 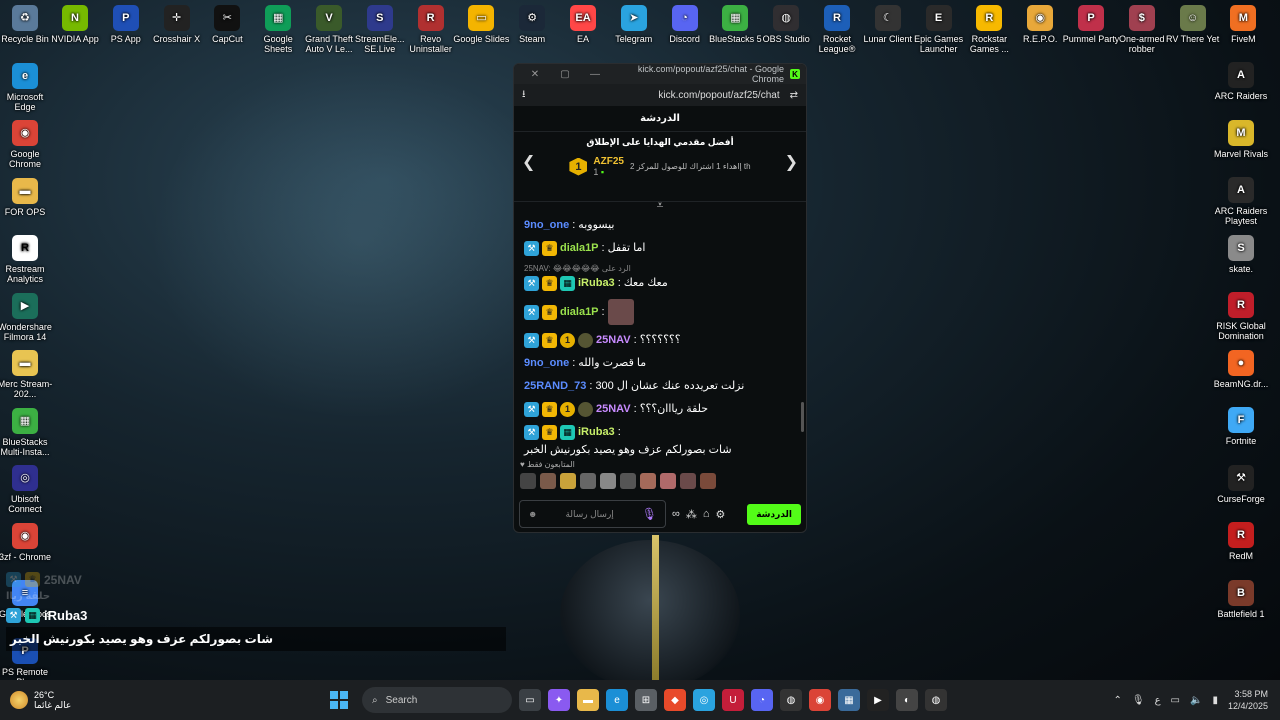 What do you see at coordinates (1241, 426) in the screenshot?
I see `desktop-shortcut: F Fortnite` at bounding box center [1241, 426].